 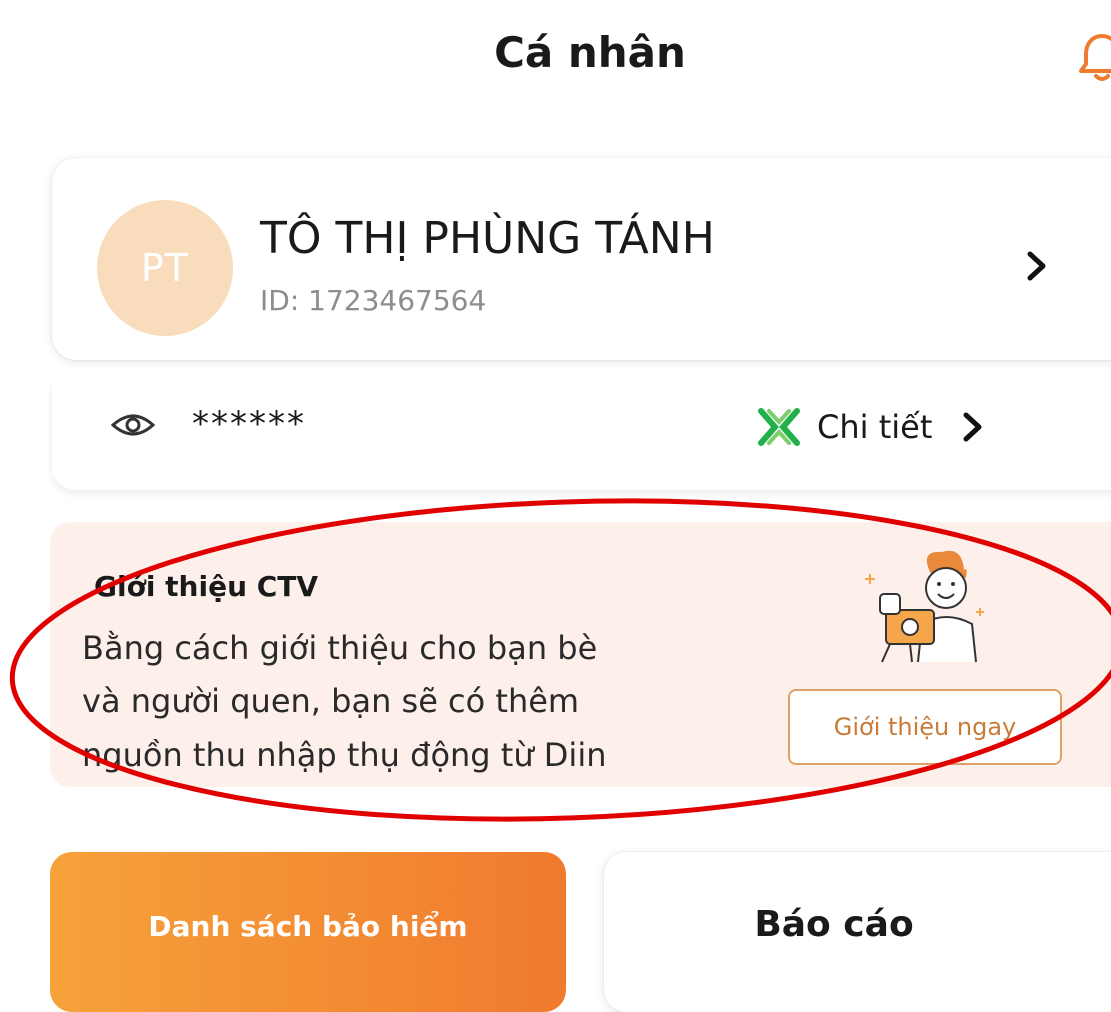 I want to click on refer-now-button: Giới thiệu ngay, so click(x=925, y=727).